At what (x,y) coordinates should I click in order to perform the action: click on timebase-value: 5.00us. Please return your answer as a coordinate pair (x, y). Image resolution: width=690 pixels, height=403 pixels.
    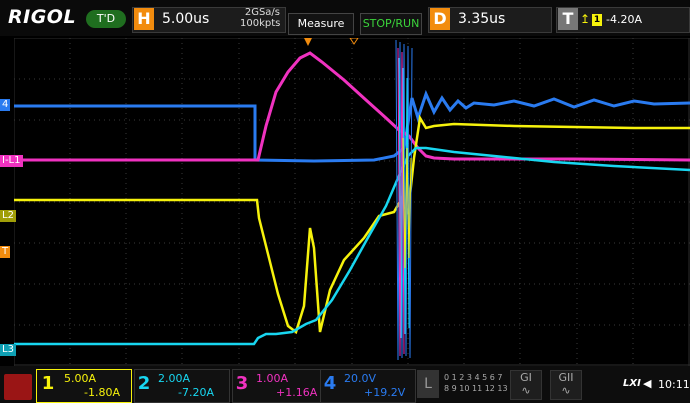
    Looking at the image, I should click on (186, 19).